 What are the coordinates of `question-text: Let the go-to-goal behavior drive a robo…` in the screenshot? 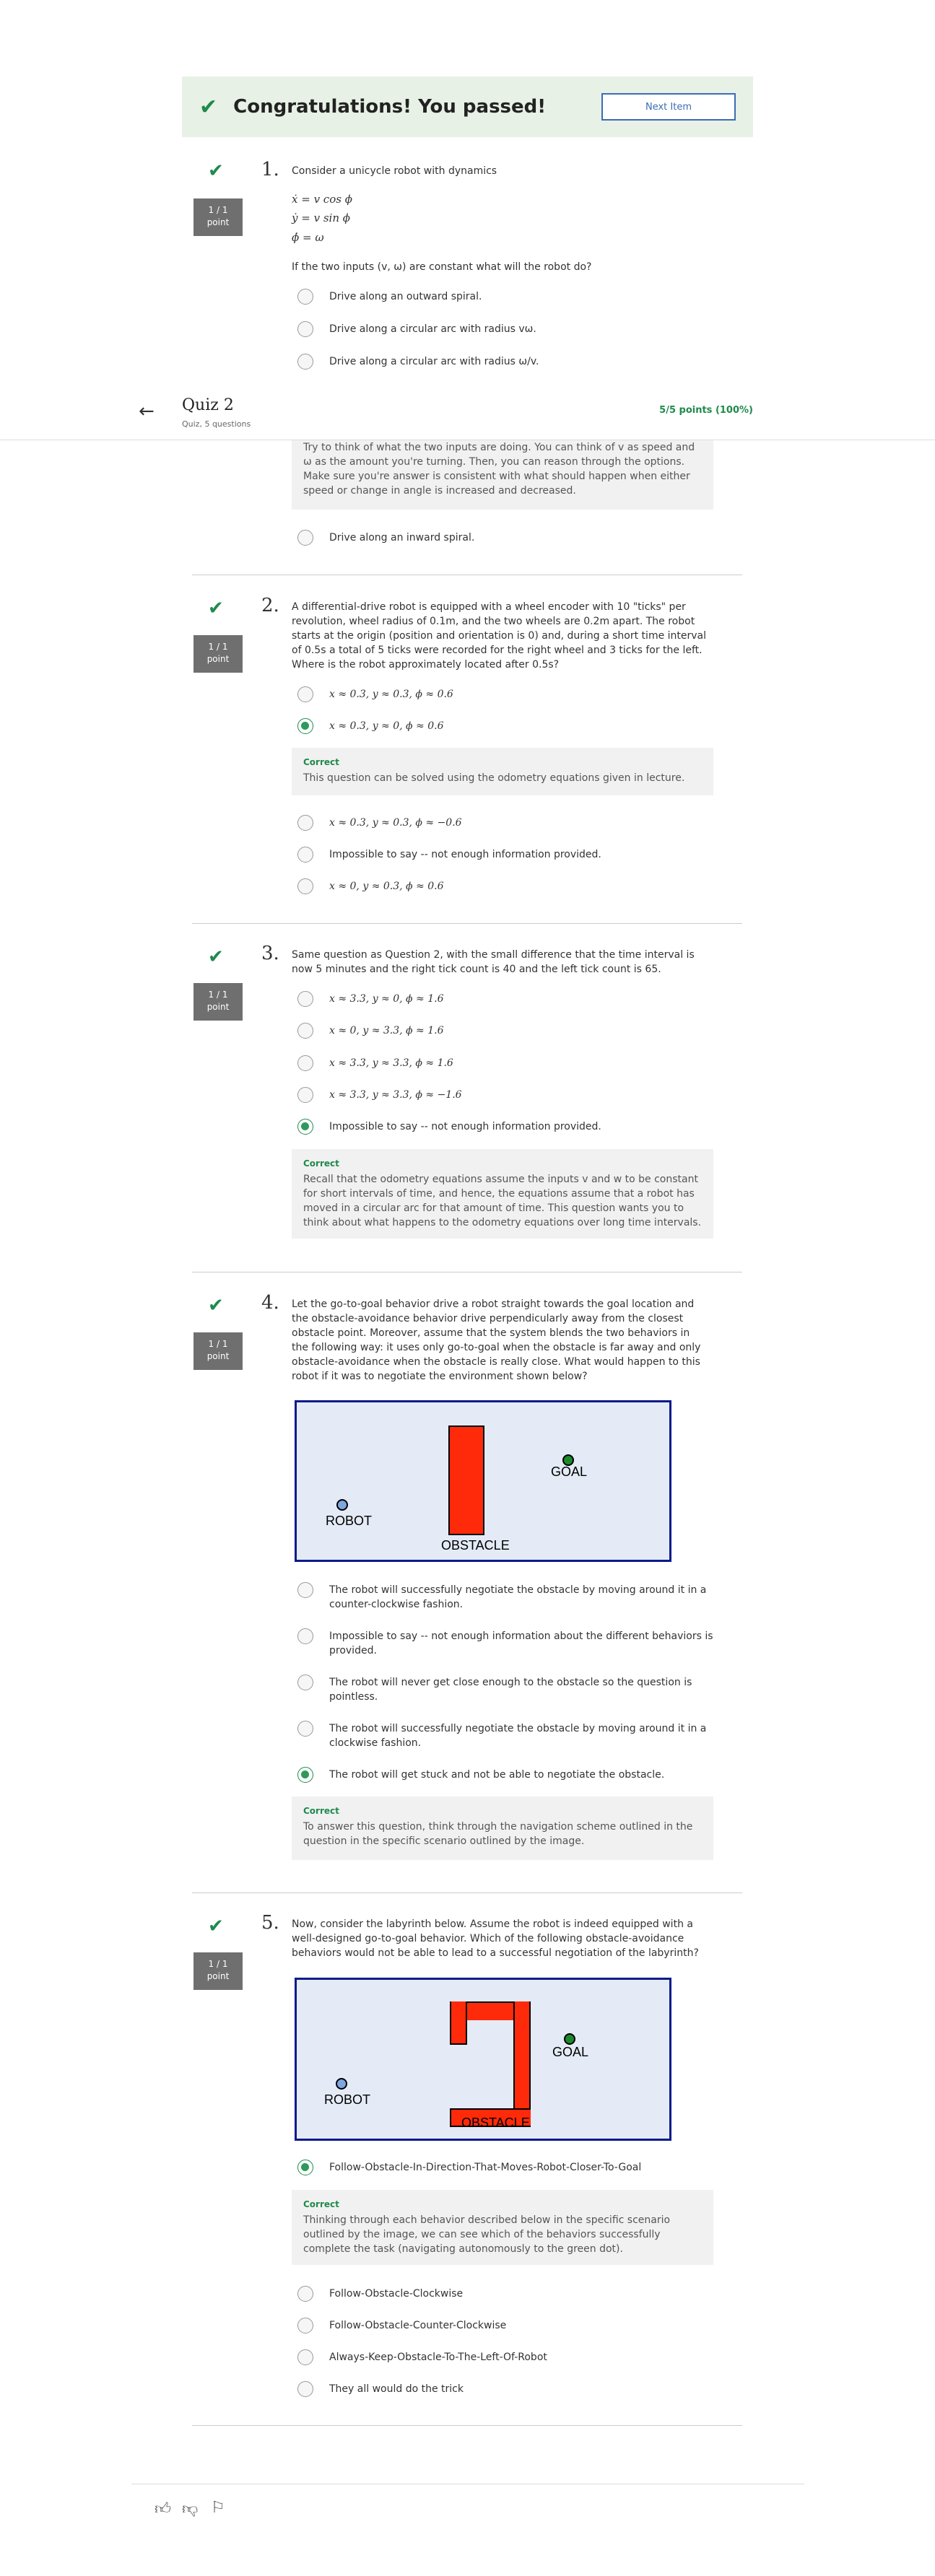 It's located at (496, 1340).